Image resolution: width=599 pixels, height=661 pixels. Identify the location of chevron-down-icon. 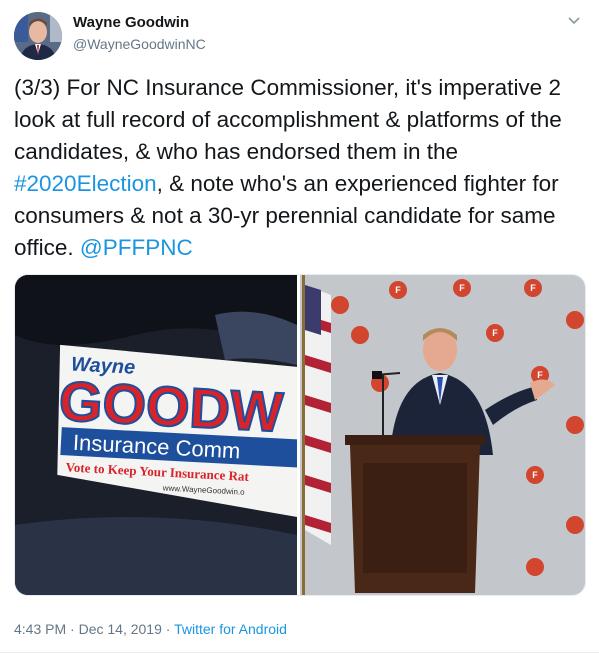
(574, 21).